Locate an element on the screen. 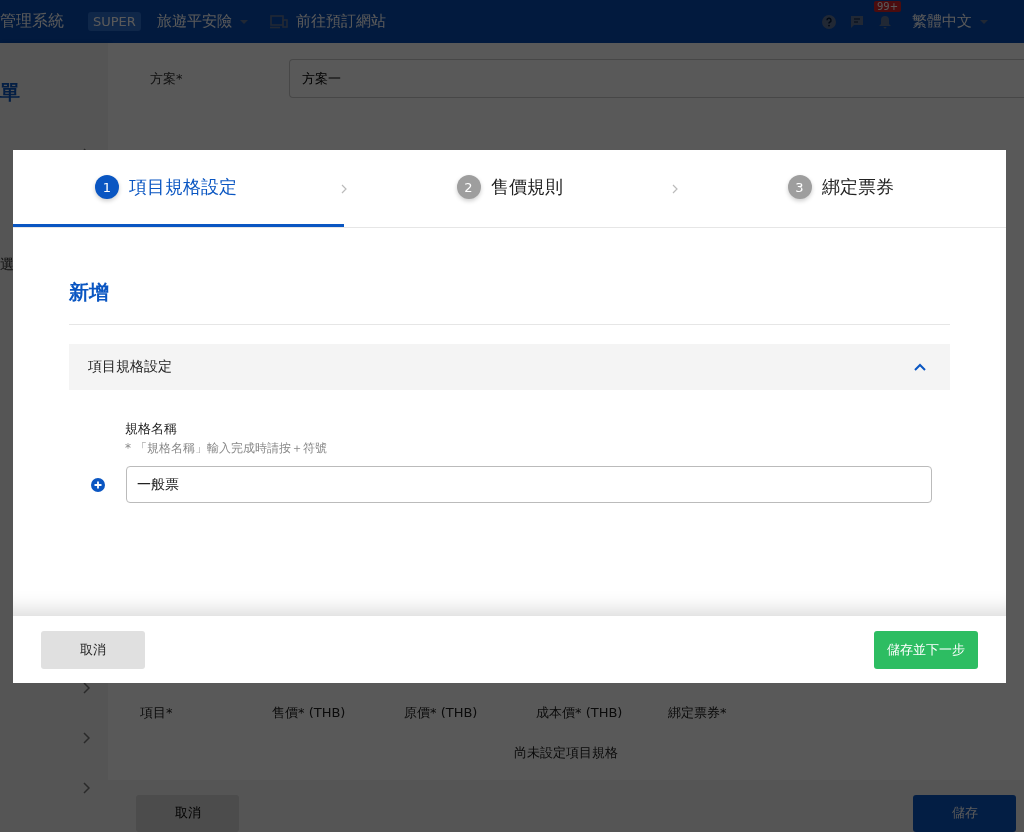 This screenshot has width=1024, height=832. step-label: 項目規格設定 is located at coordinates (183, 187).